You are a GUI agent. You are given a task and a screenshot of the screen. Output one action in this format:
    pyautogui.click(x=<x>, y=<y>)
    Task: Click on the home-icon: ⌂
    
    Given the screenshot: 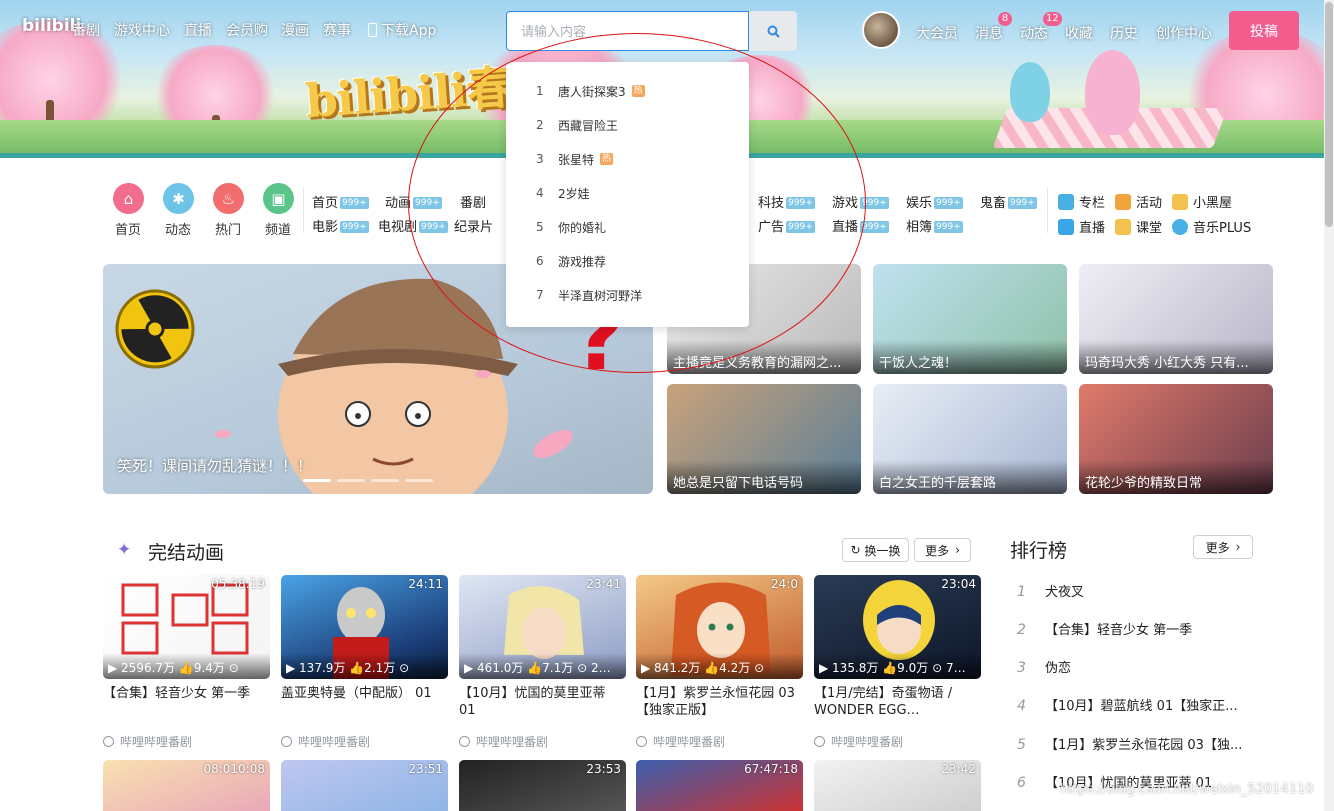 What is the action you would take?
    pyautogui.click(x=128, y=198)
    